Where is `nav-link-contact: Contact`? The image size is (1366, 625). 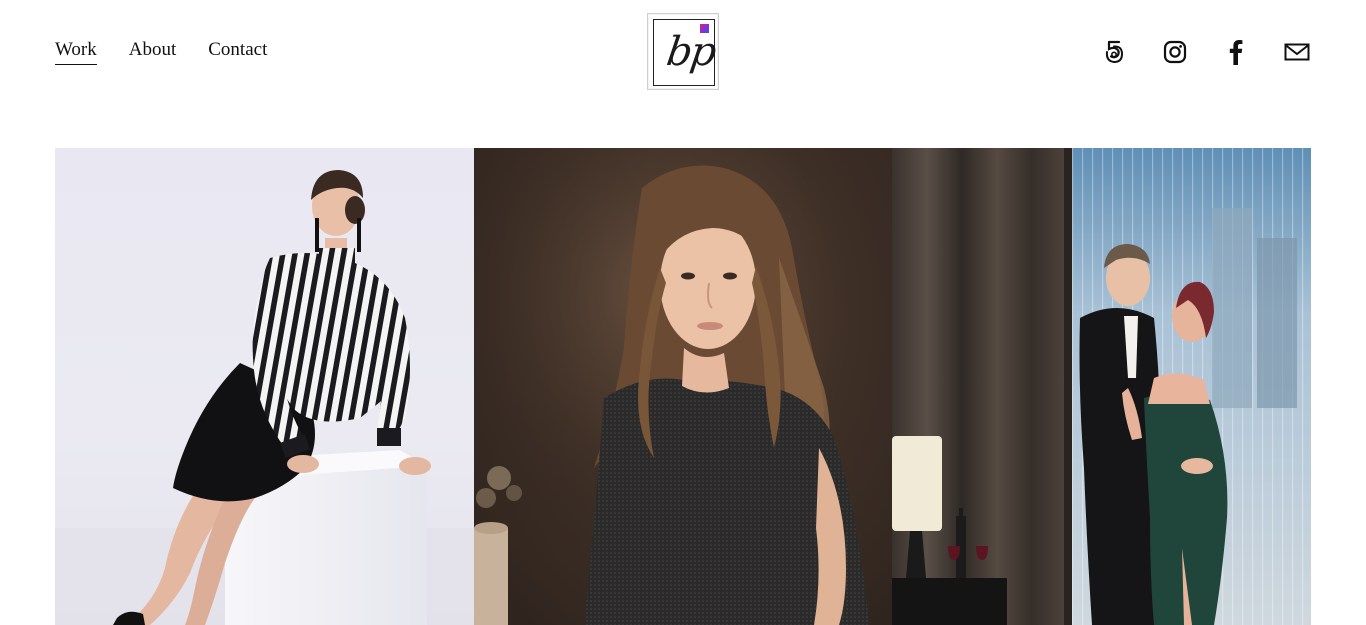
nav-link-contact: Contact is located at coordinates (237, 51).